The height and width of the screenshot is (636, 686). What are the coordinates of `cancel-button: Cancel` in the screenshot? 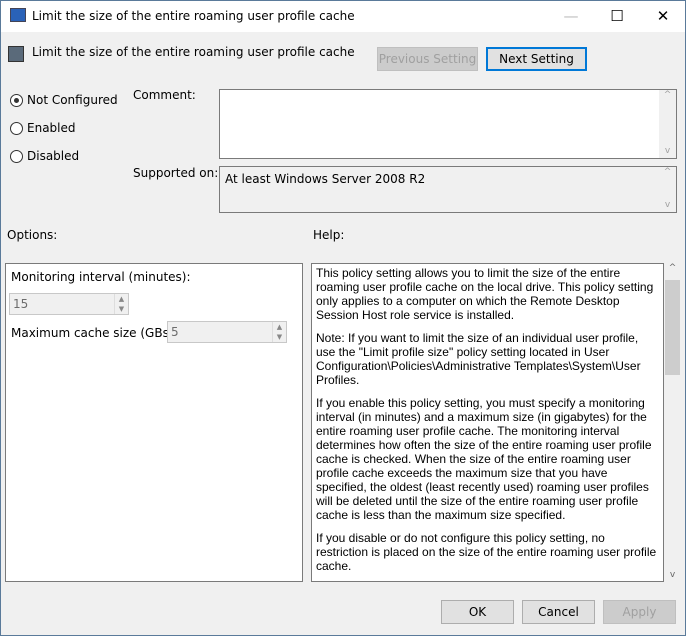 It's located at (558, 612).